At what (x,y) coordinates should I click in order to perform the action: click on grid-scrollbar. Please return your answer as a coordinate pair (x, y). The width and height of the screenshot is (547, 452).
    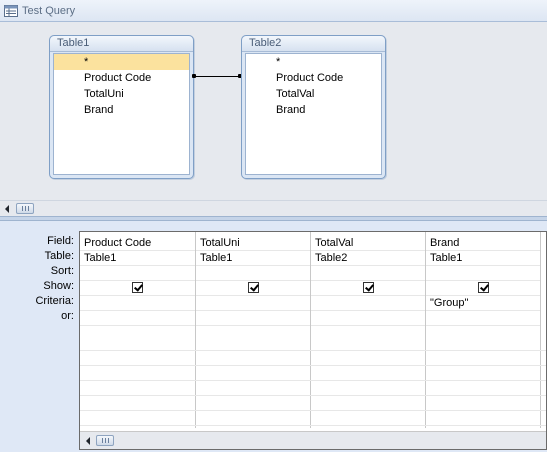
    Looking at the image, I should click on (313, 440).